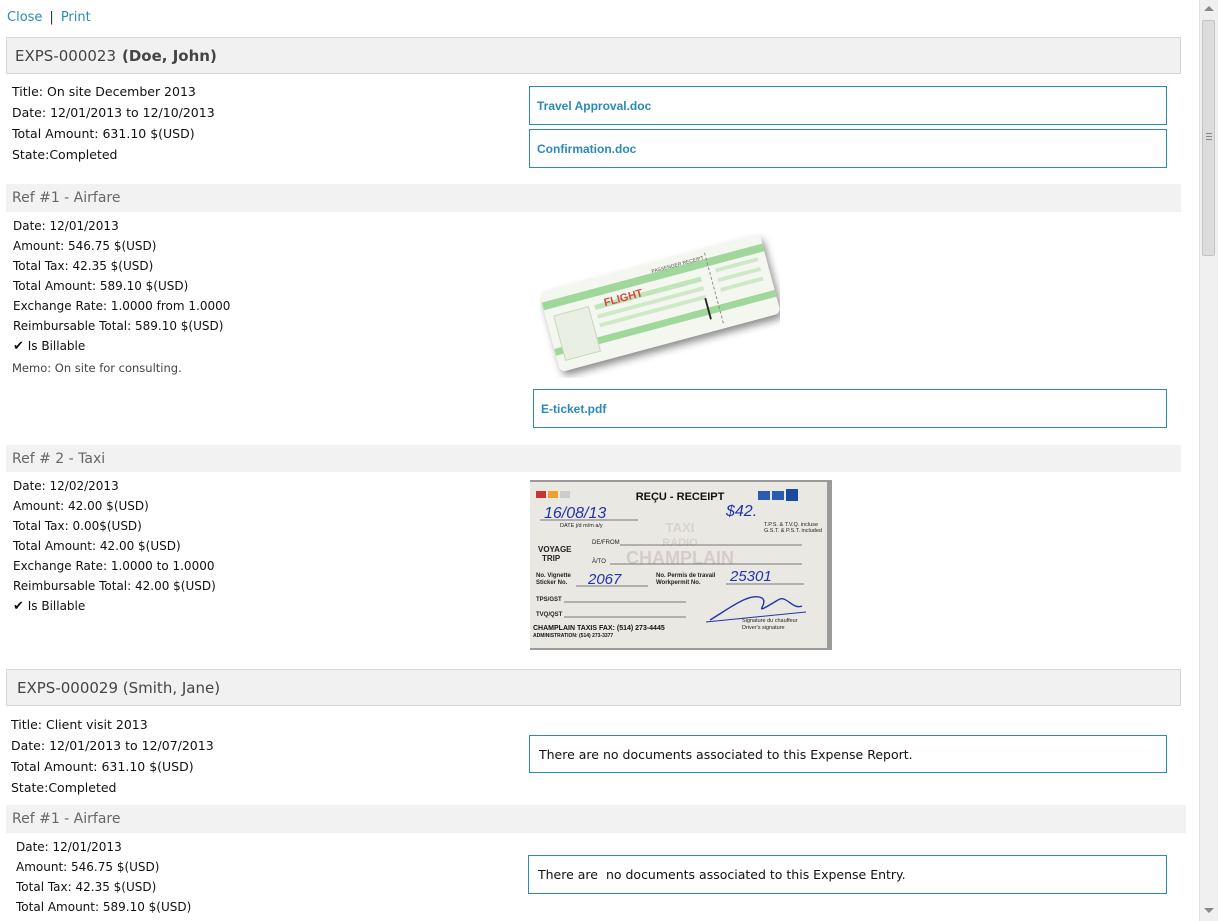  Describe the element at coordinates (552, 583) in the screenshot. I see `receipt-vignette: Sticker No.` at that location.